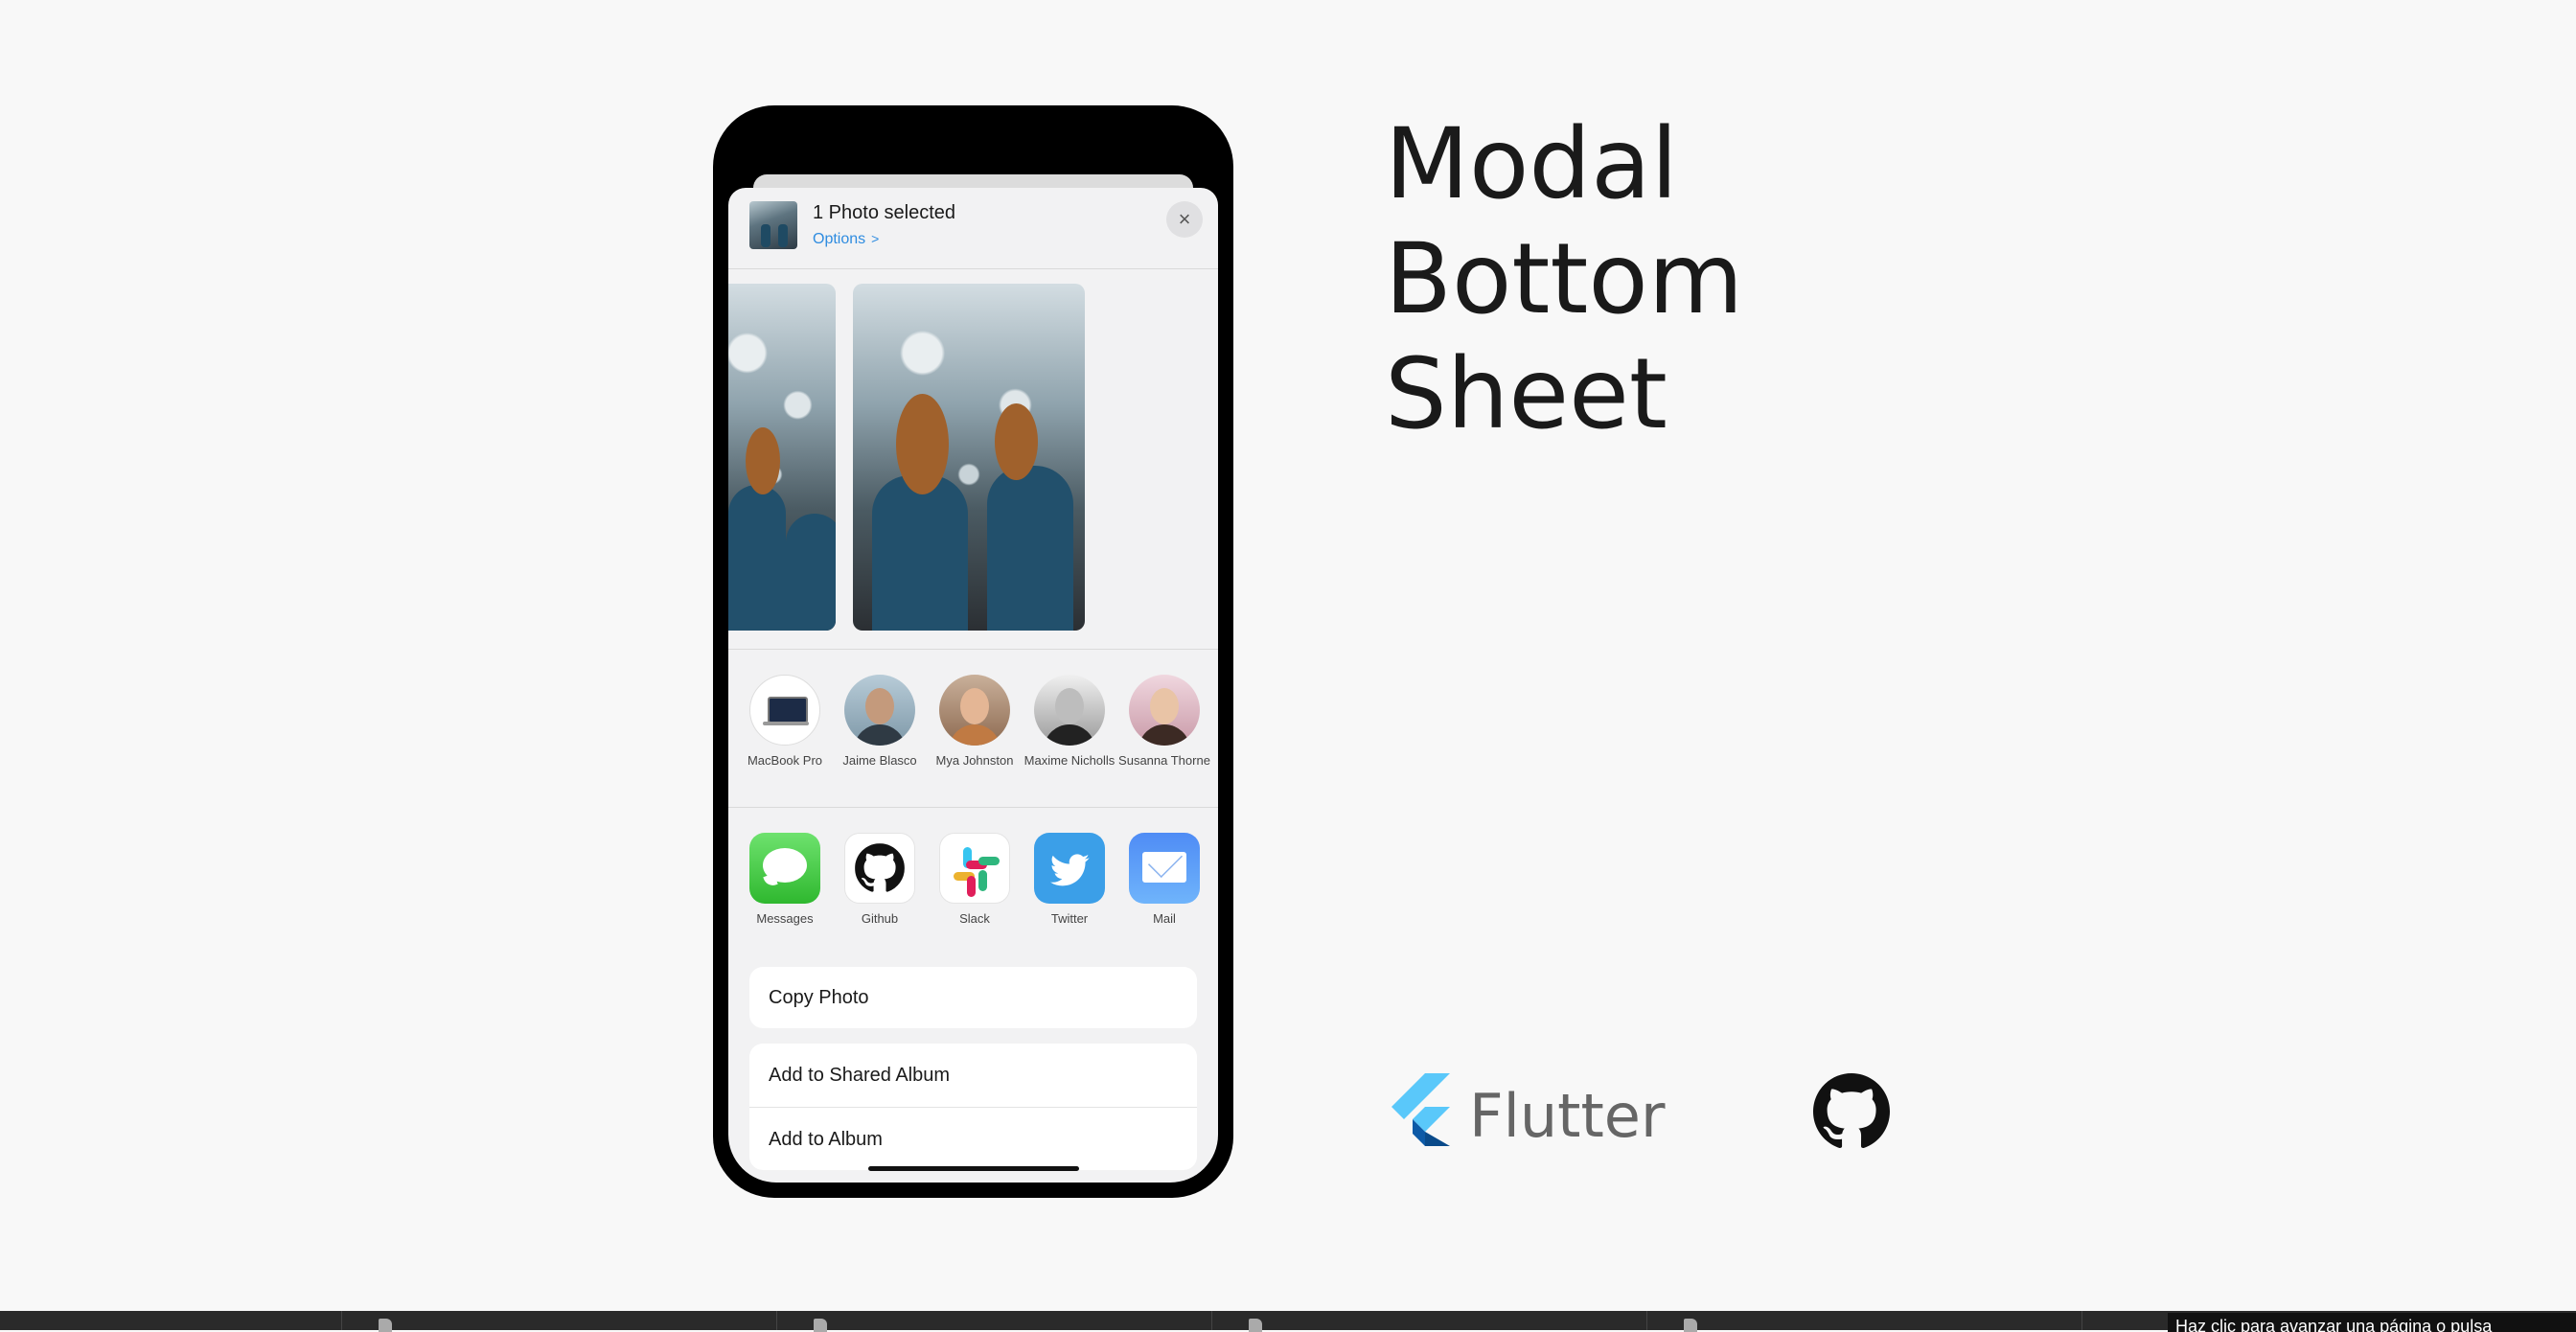 Image resolution: width=2576 pixels, height=1332 pixels. I want to click on app-mail: Mail, so click(1164, 880).